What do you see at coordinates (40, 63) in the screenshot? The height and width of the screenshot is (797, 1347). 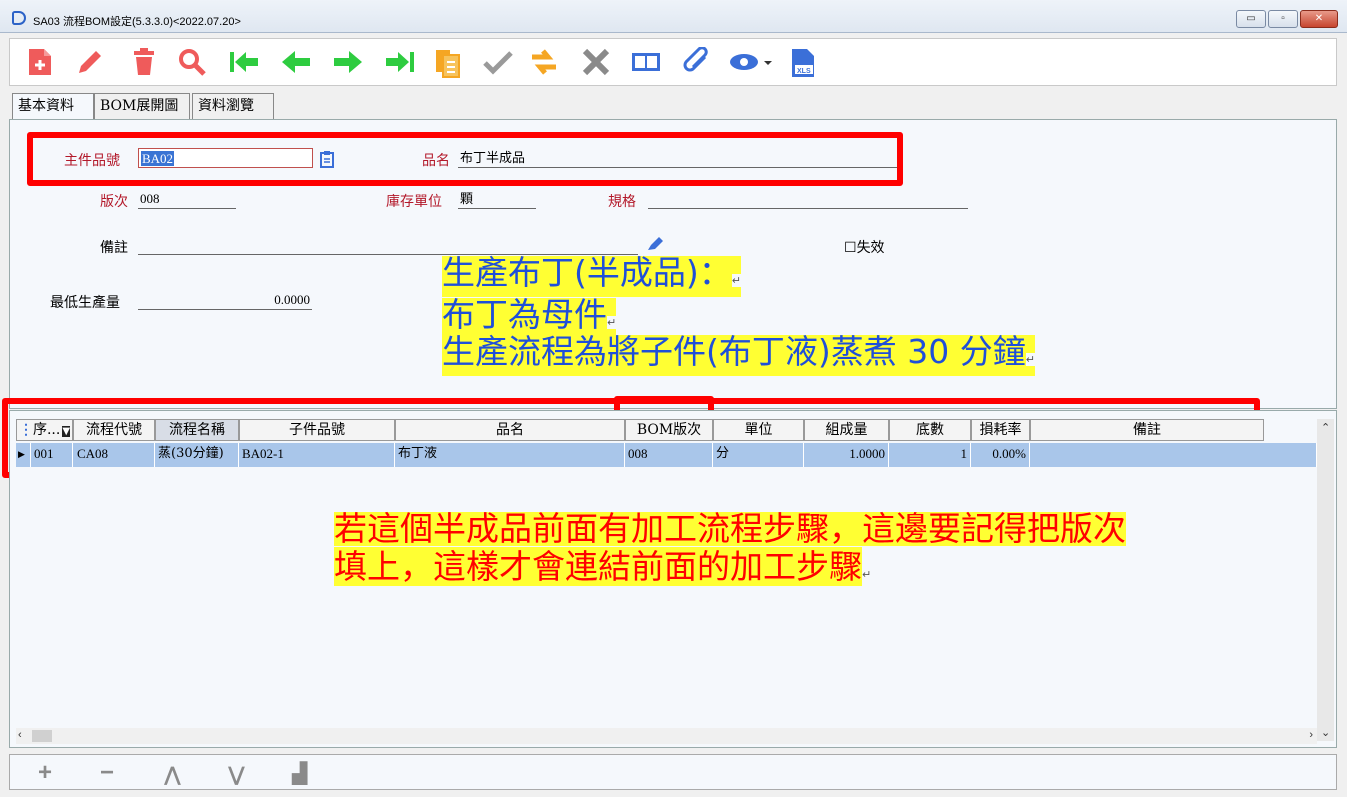 I see `new-icon` at bounding box center [40, 63].